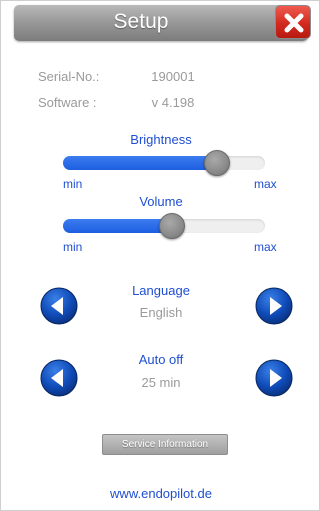 This screenshot has width=320, height=511. Describe the element at coordinates (165, 444) in the screenshot. I see `service-information-button: Service Information` at that location.